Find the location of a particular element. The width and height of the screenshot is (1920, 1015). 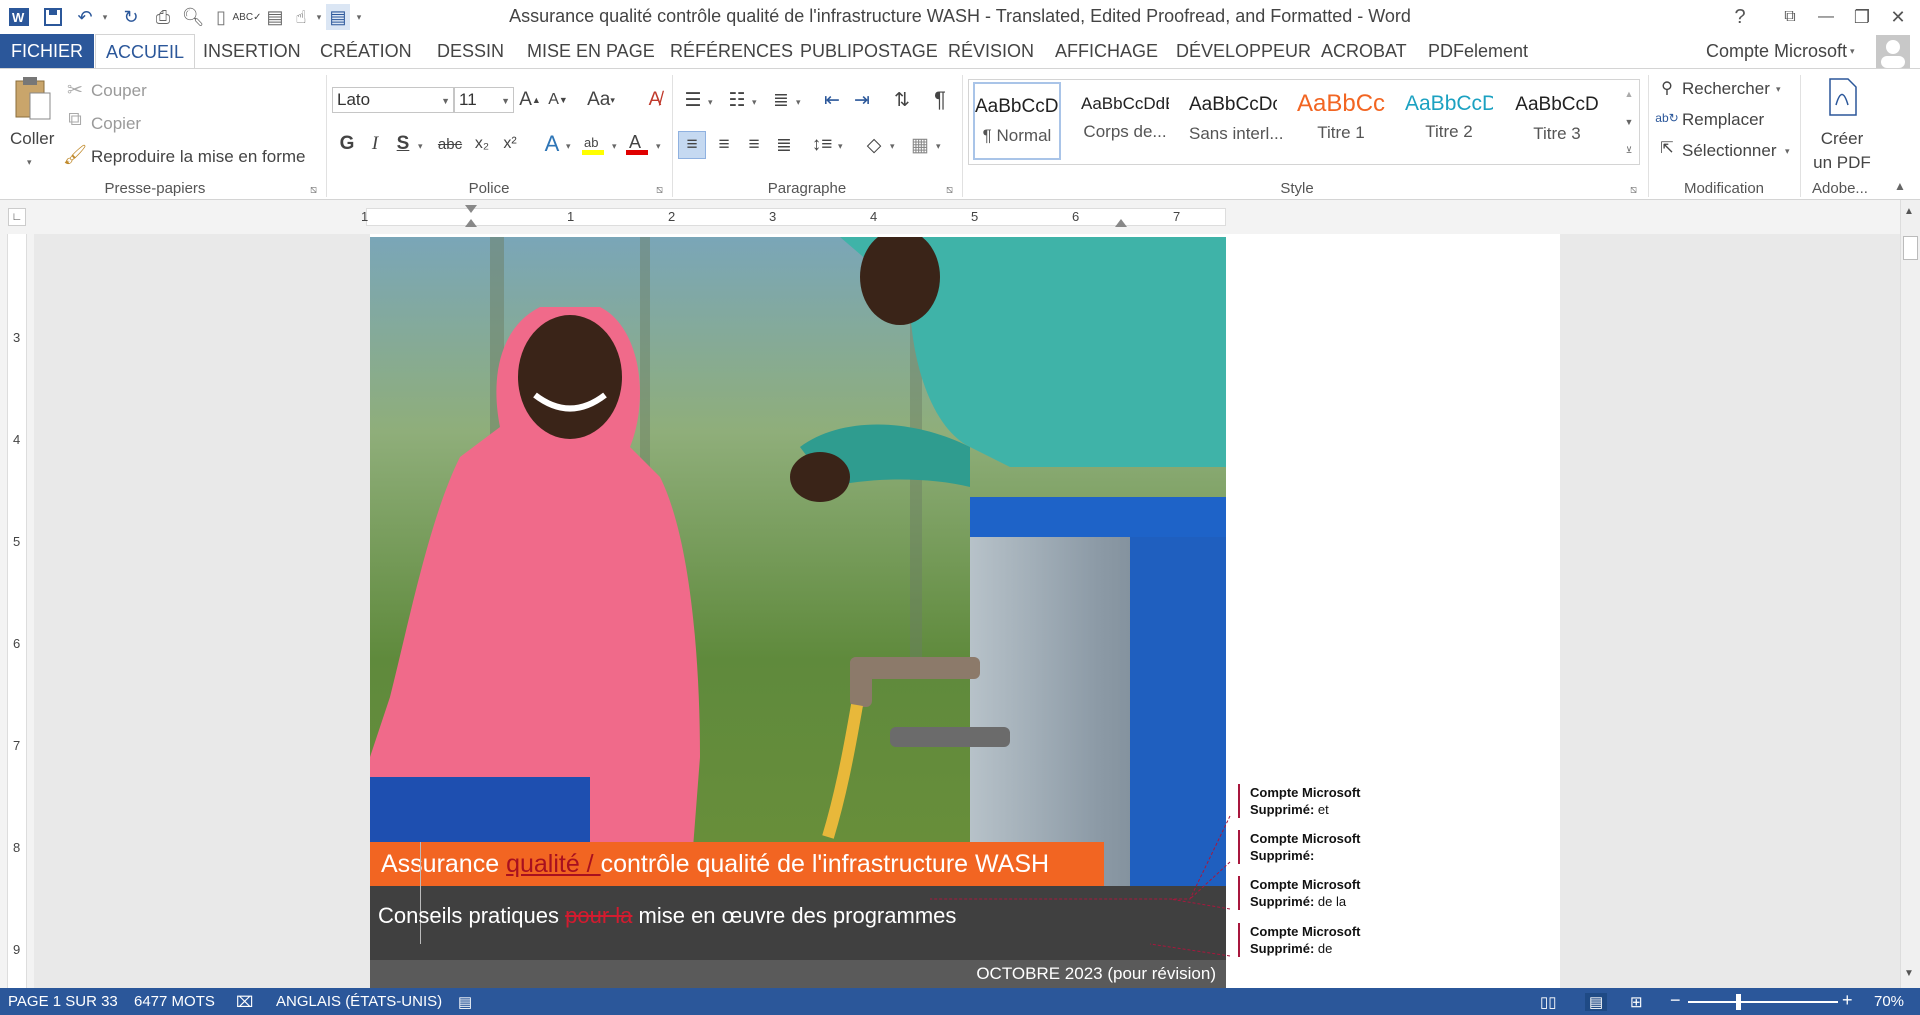

underline-dropdown-icon: ▾ is located at coordinates (420, 146).